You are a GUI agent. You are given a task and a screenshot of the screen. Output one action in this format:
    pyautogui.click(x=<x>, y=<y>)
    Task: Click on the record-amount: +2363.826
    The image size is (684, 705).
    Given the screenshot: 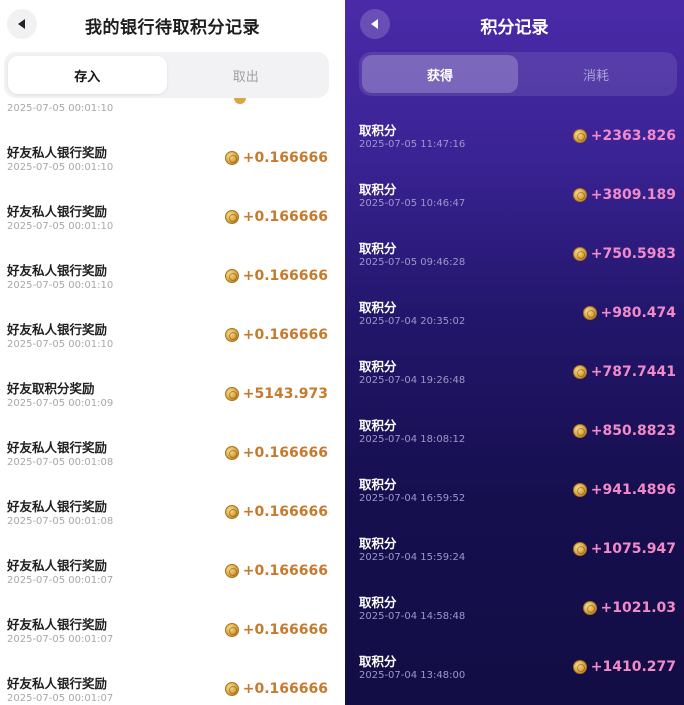 What is the action you would take?
    pyautogui.click(x=624, y=136)
    